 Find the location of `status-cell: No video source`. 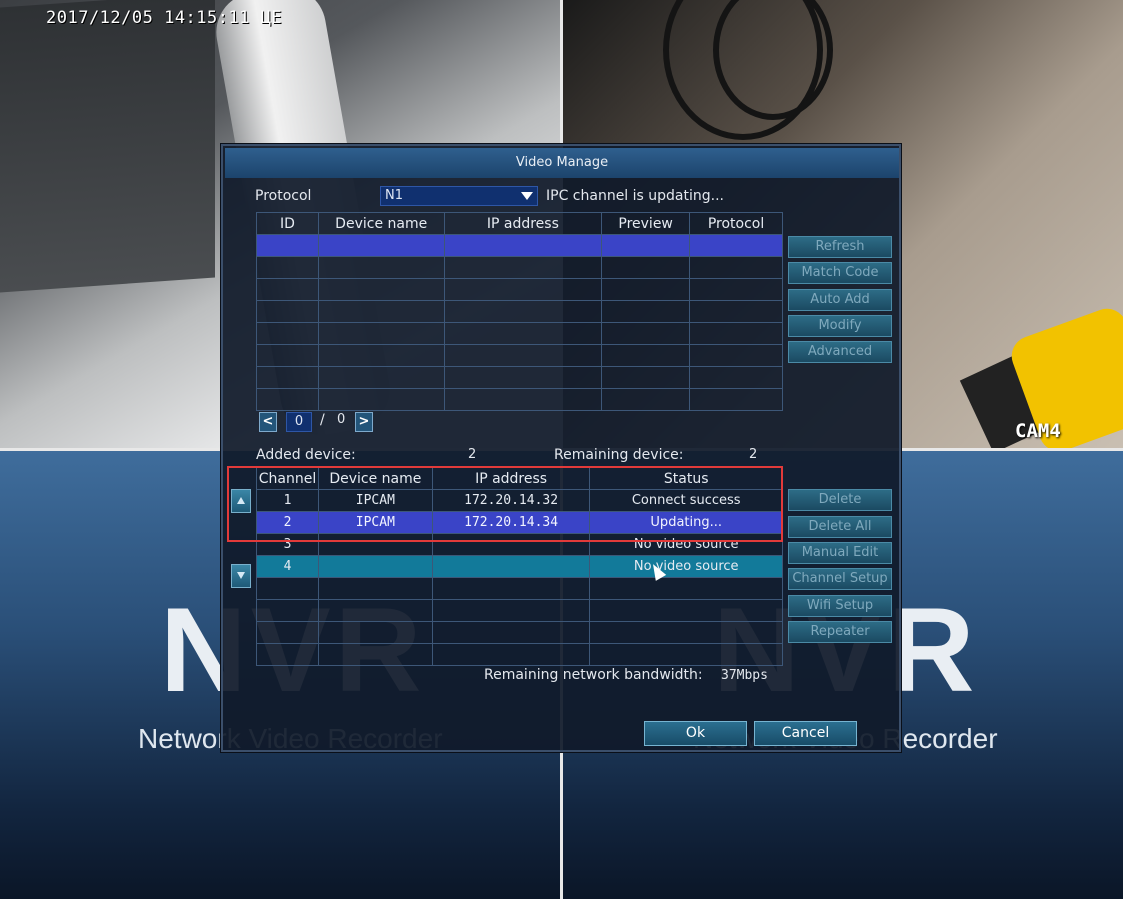

status-cell: No video source is located at coordinates (686, 566).